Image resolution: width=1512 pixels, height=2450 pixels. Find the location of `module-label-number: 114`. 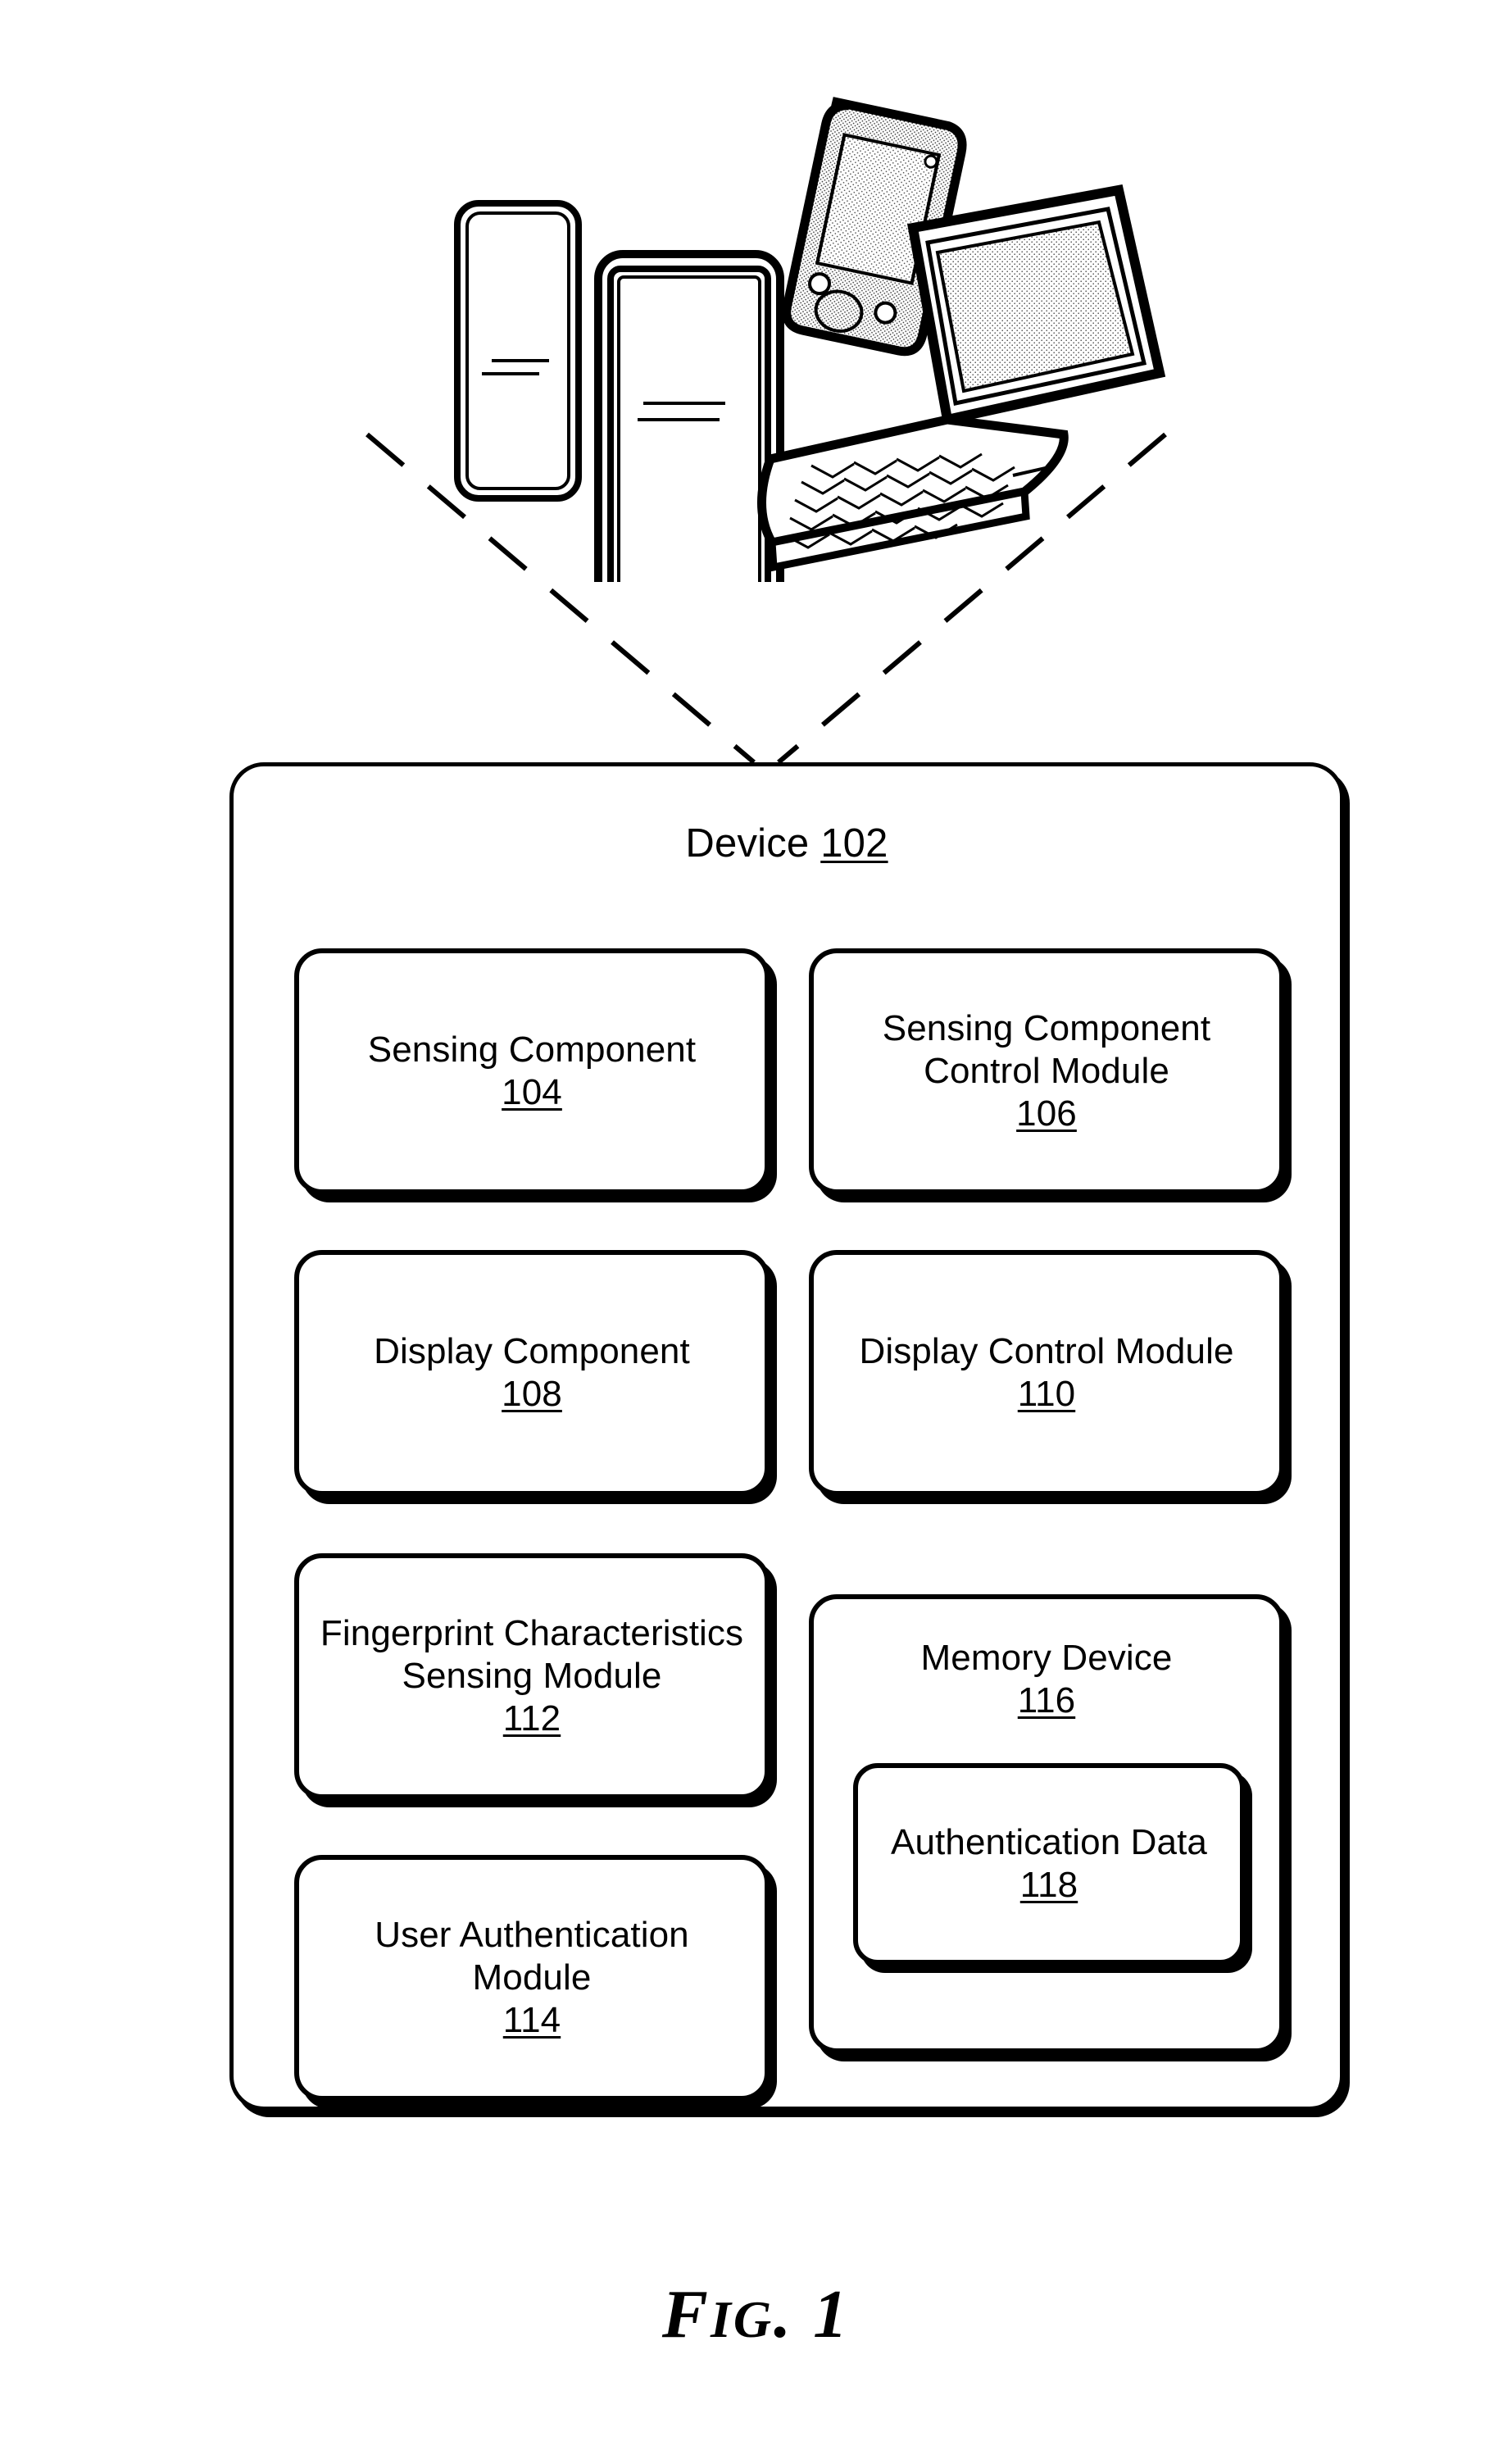

module-label-number: 114 is located at coordinates (531, 2019).